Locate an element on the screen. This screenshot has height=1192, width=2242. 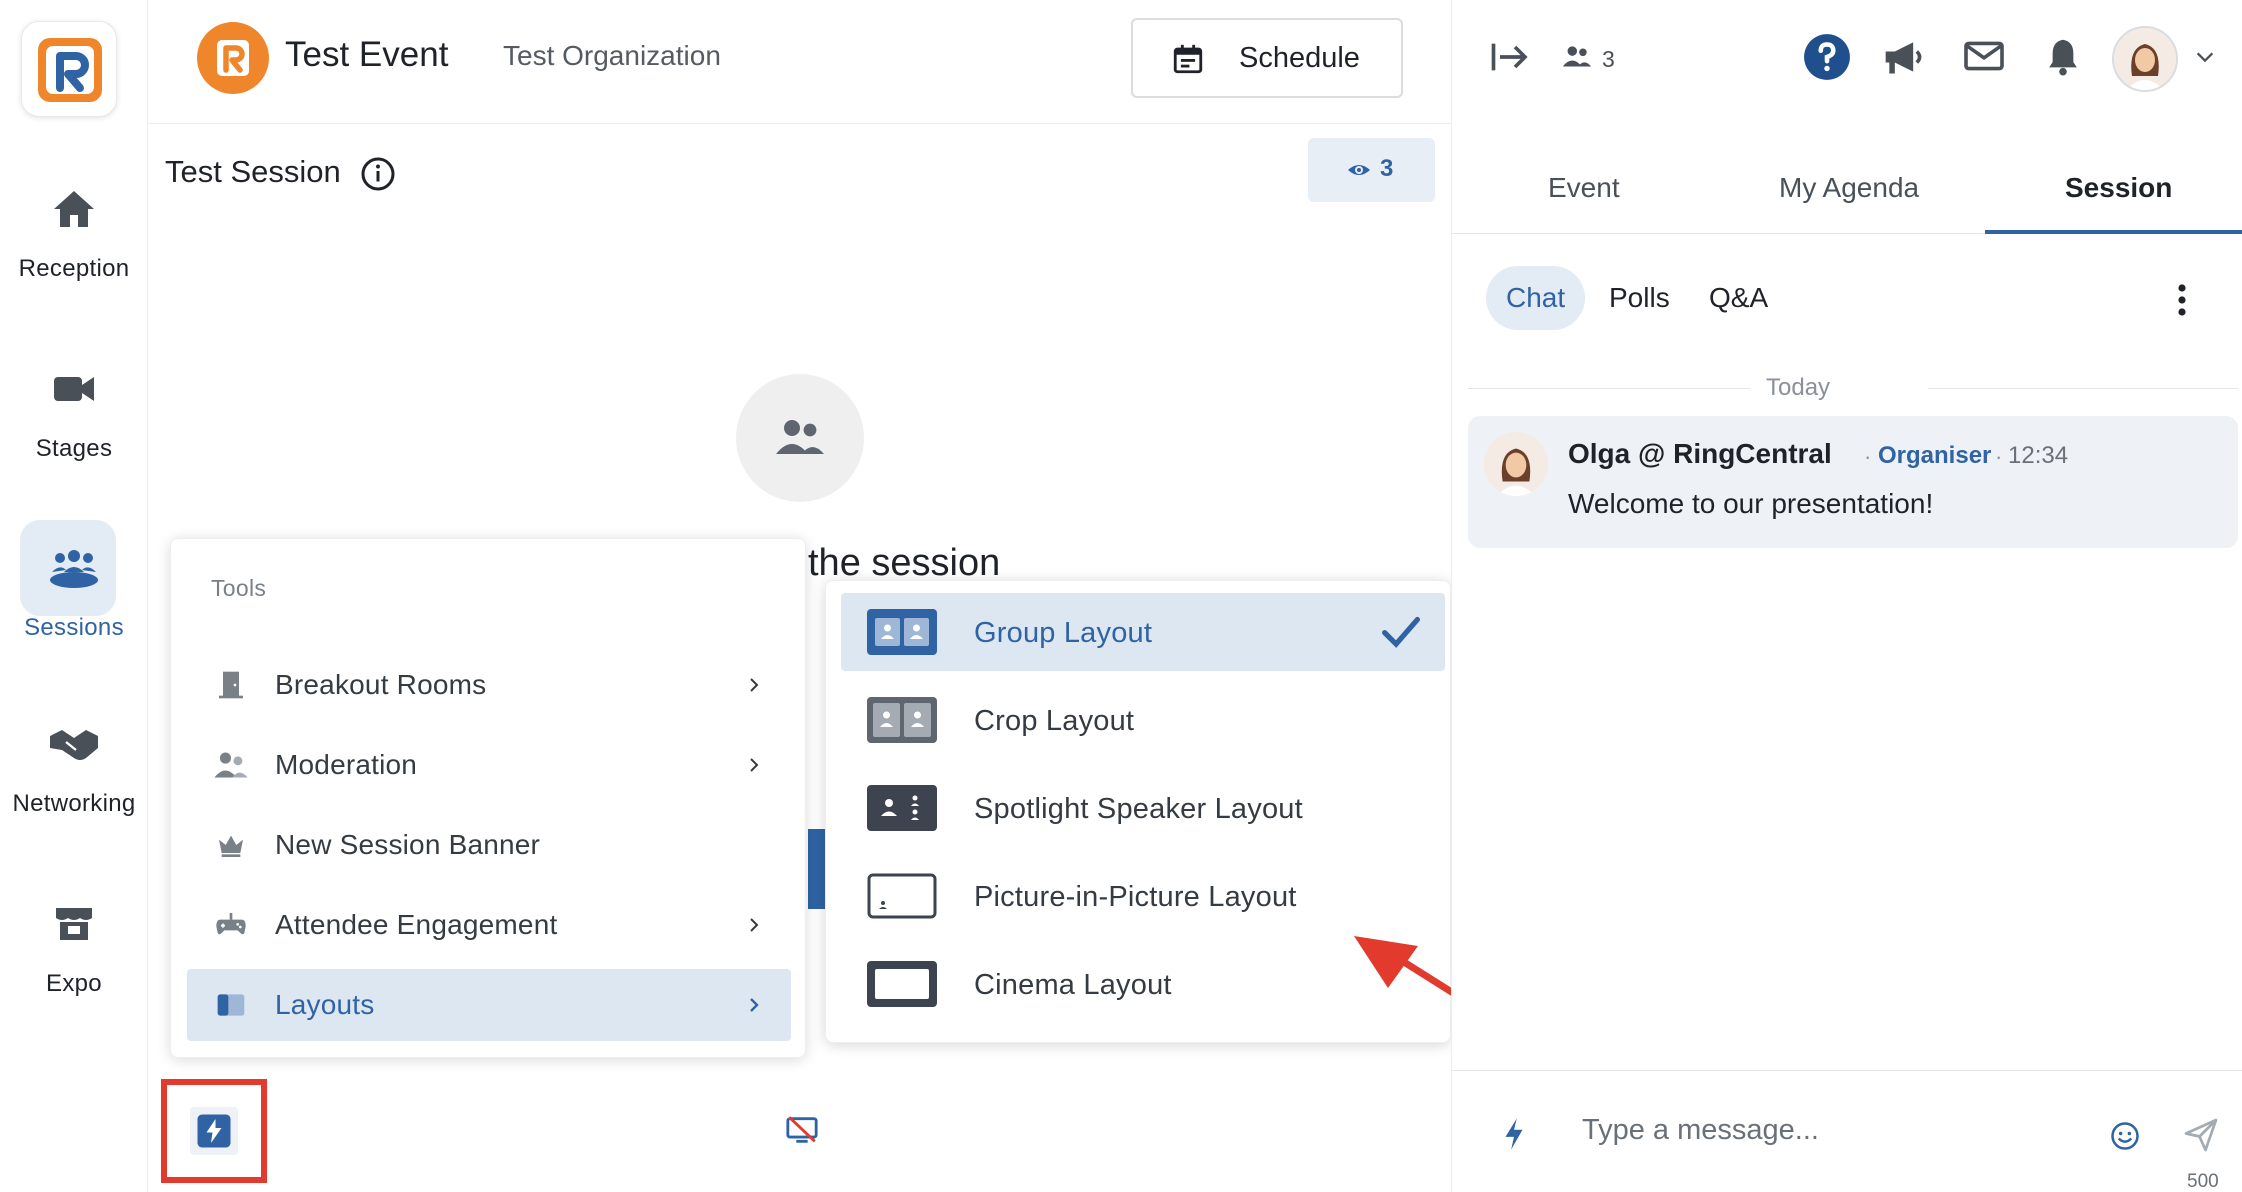
day-divider: Today is located at coordinates (1853, 389).